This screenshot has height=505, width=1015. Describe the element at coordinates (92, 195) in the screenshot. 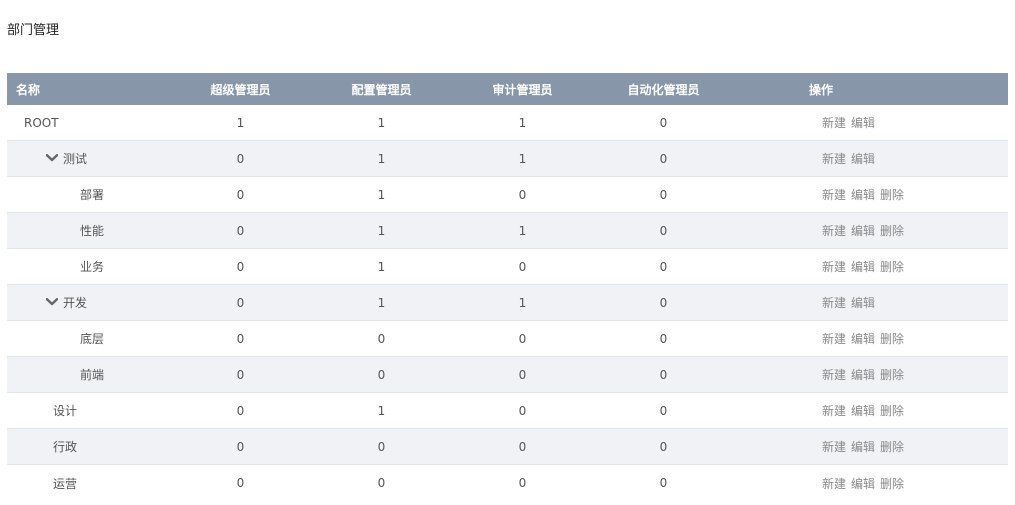

I see `department-name: 部署` at that location.